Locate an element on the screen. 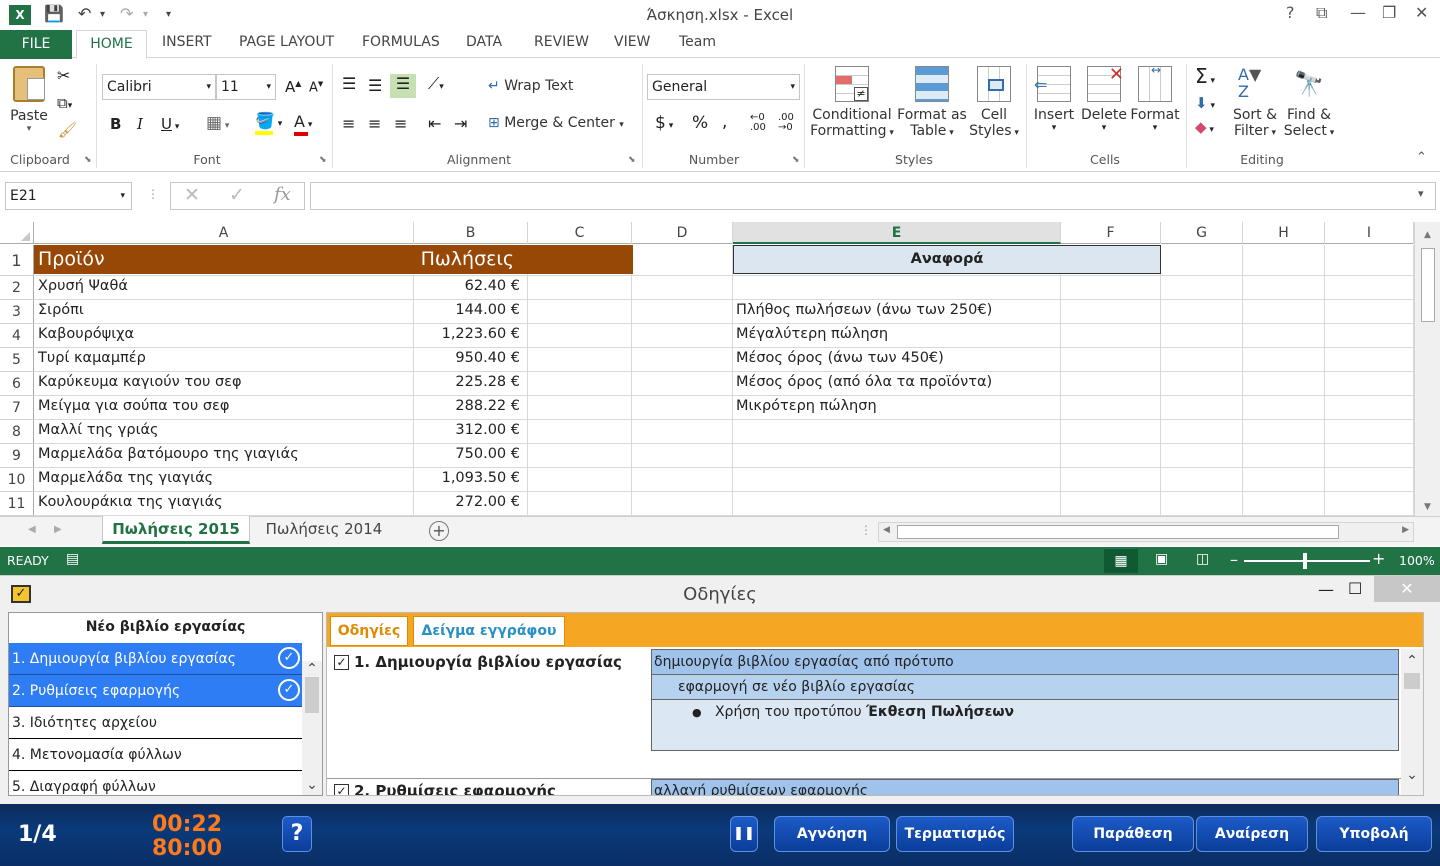 The image size is (1440, 866). cut-icon: ✂ is located at coordinates (63, 75).